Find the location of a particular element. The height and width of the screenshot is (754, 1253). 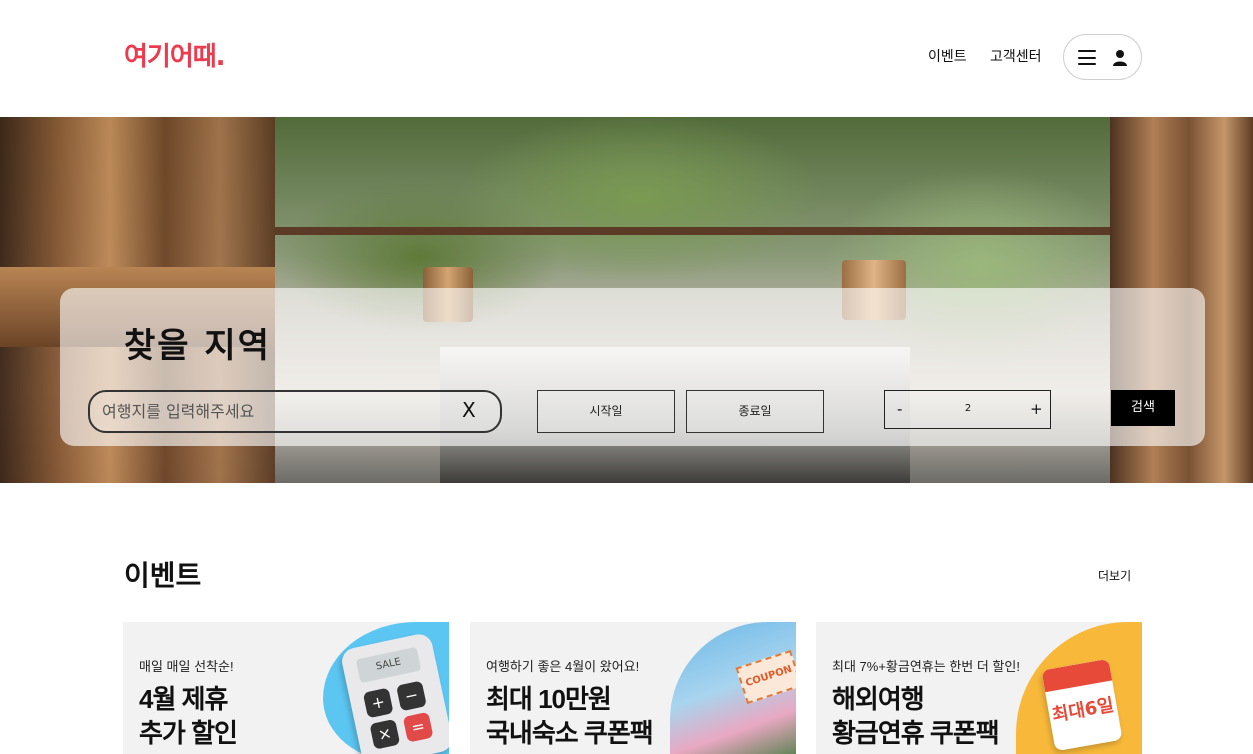

events-more-link: 더보기 is located at coordinates (1114, 575).